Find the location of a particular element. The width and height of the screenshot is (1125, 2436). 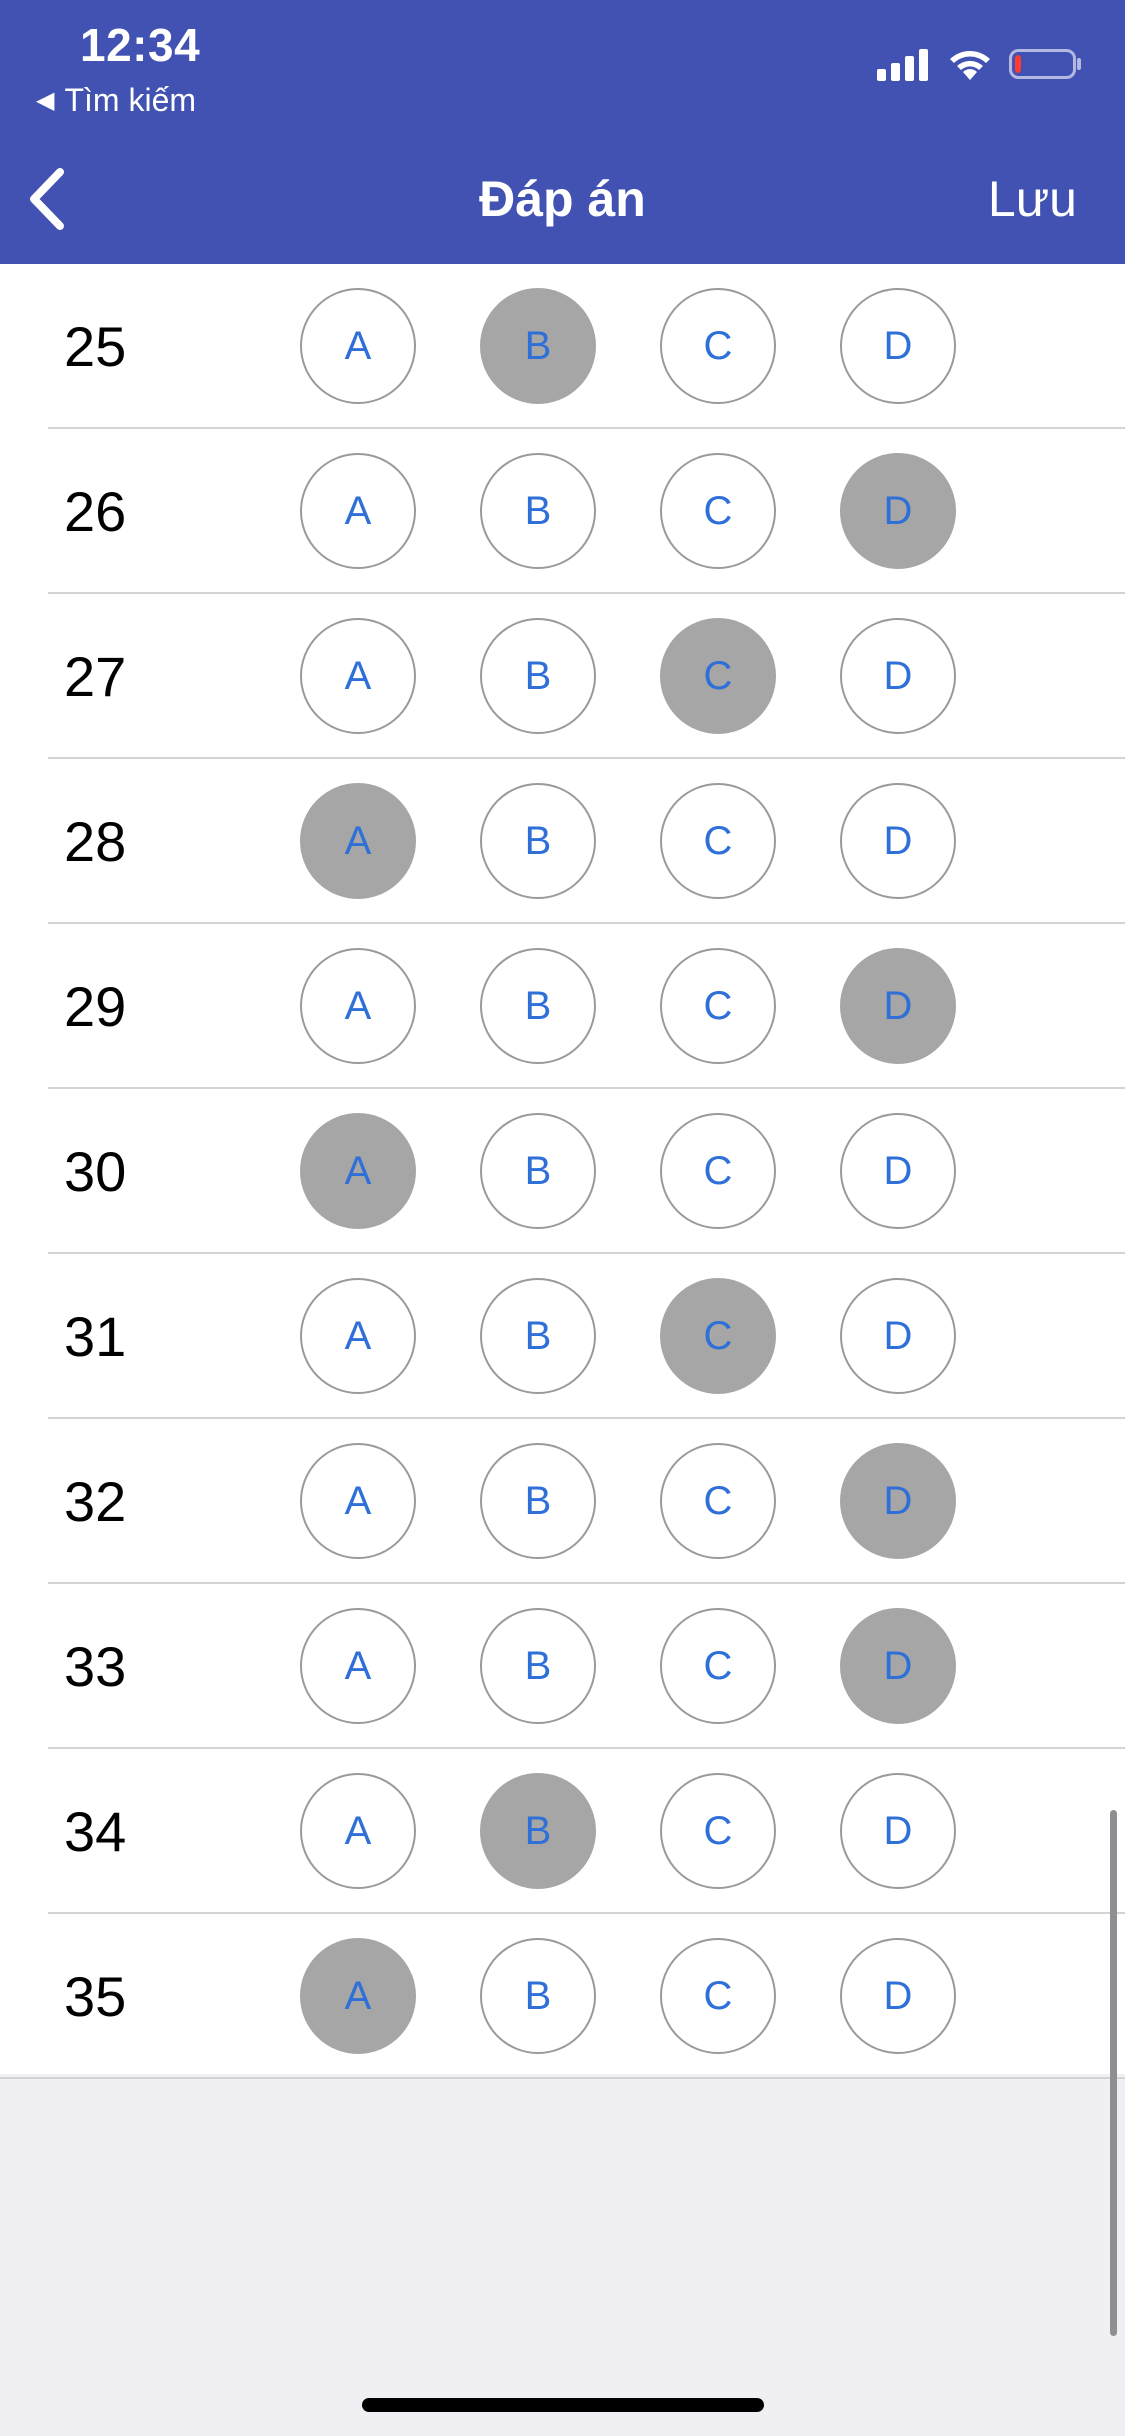

row-separator is located at coordinates (562, 2078).